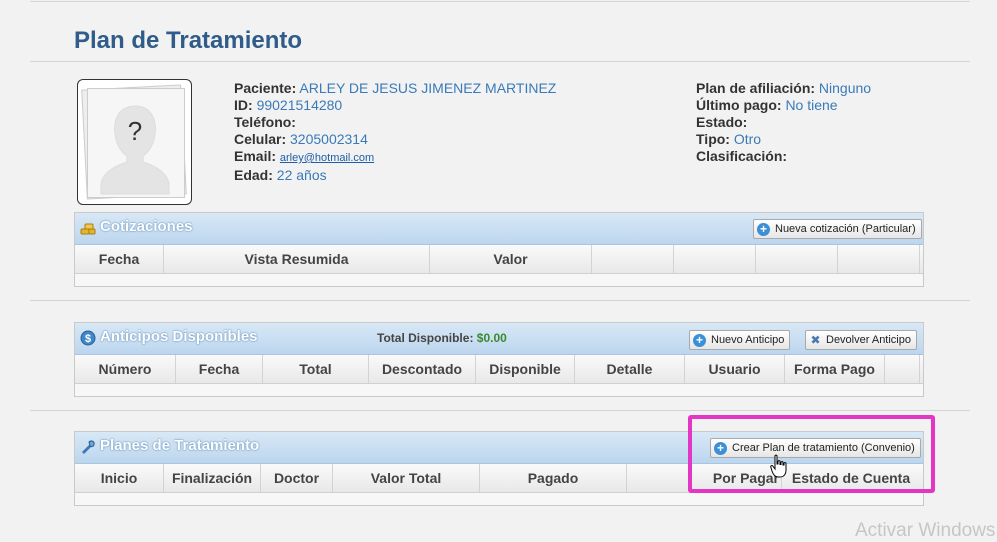 Image resolution: width=997 pixels, height=542 pixels. Describe the element at coordinates (253, 175) in the screenshot. I see `age-label: Edad:` at that location.